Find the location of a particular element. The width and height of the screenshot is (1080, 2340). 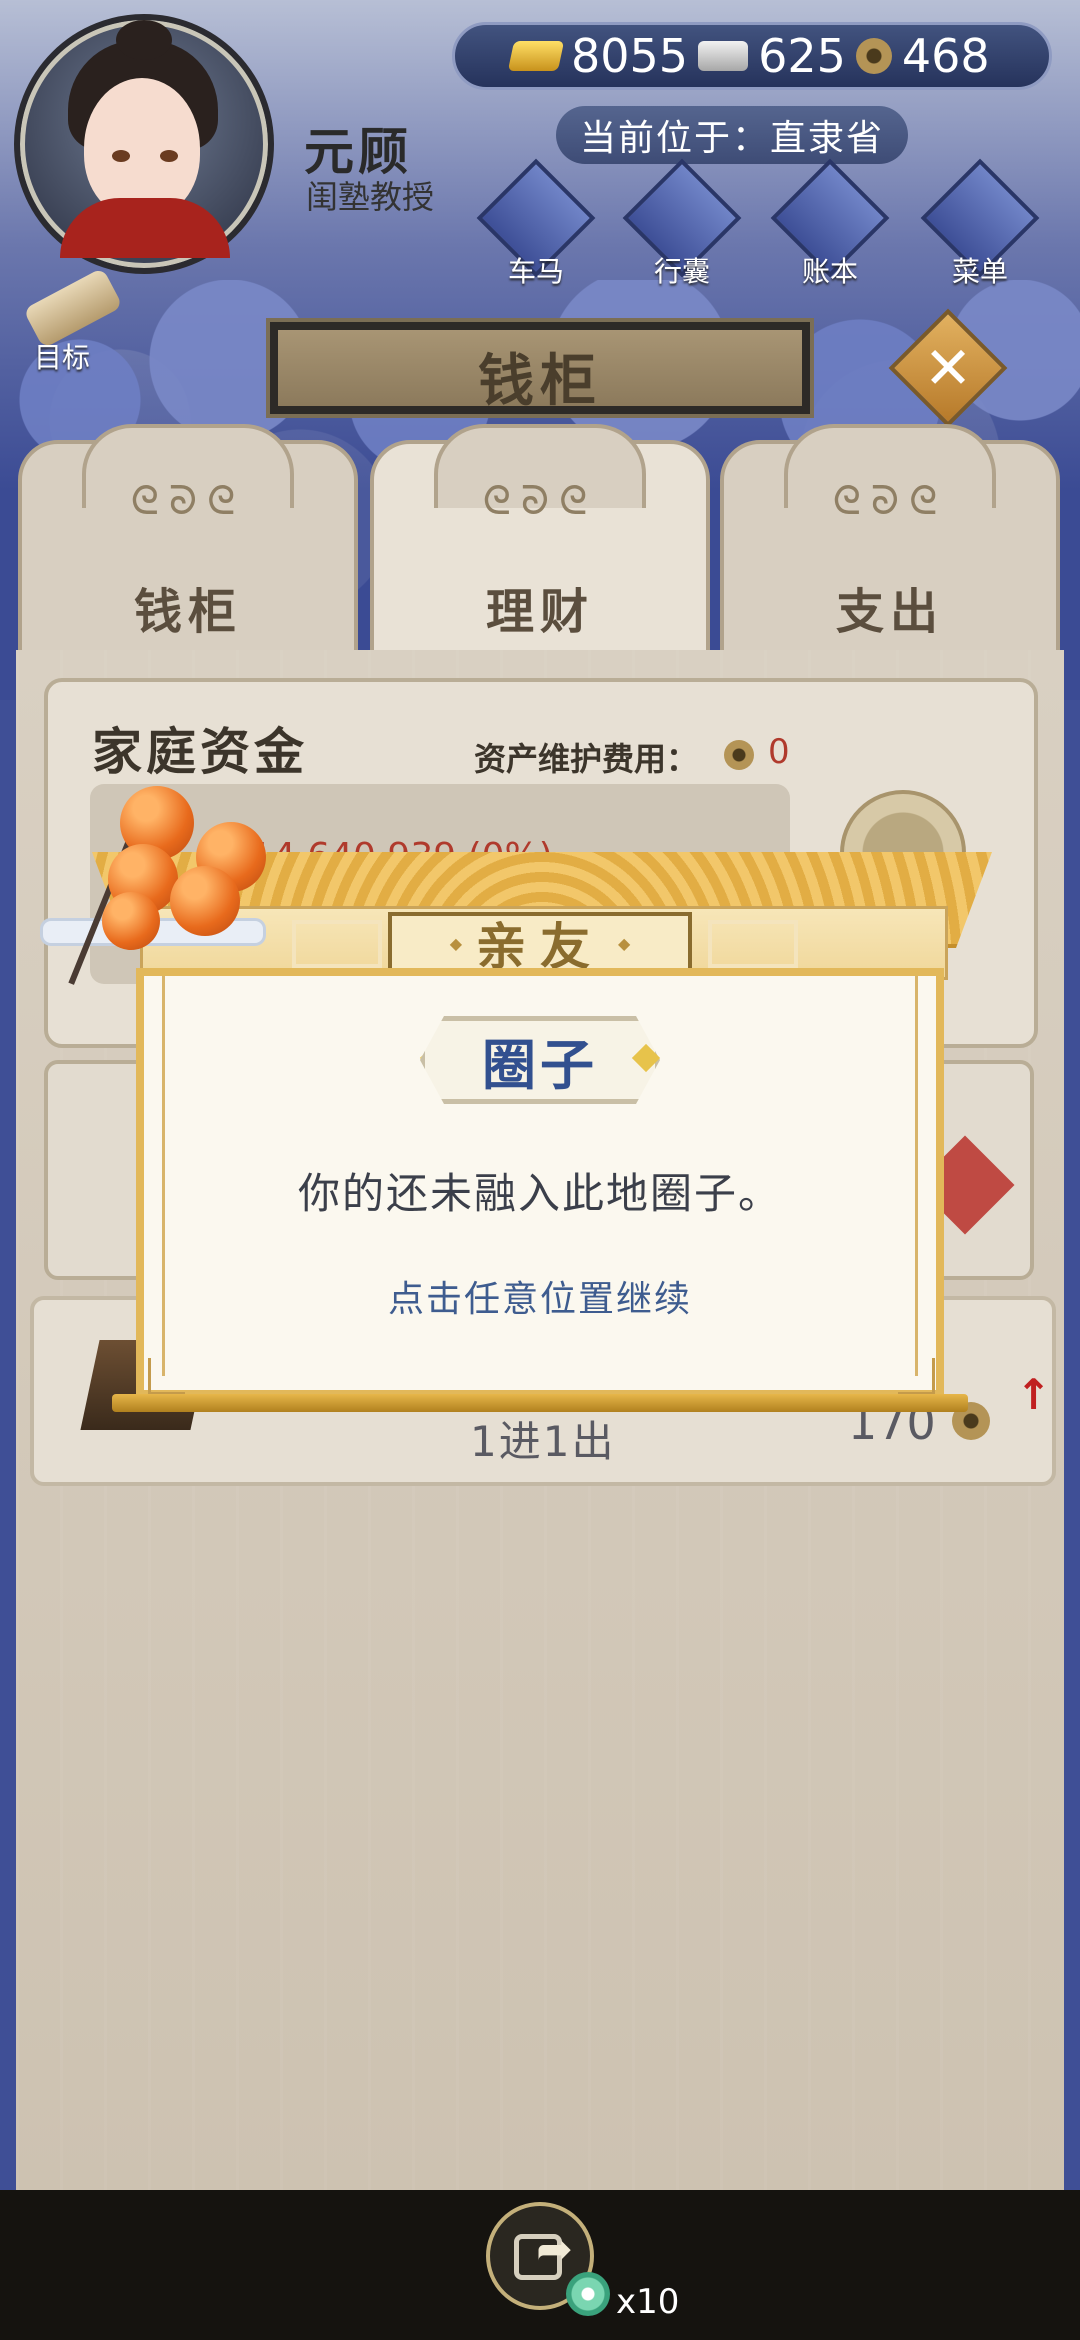

circle-badge-text: 圈子 is located at coordinates (540, 1065).